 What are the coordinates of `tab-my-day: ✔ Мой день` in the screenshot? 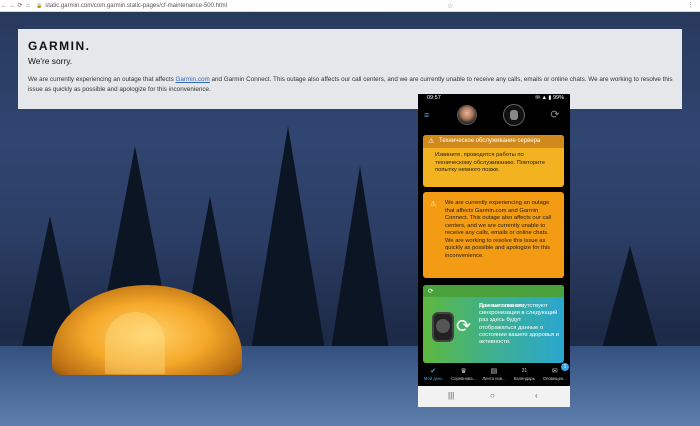 It's located at (433, 375).